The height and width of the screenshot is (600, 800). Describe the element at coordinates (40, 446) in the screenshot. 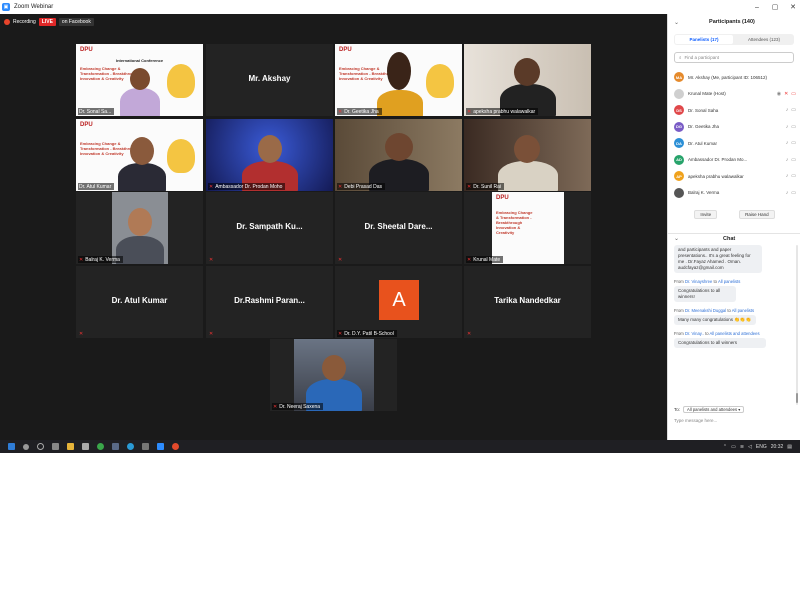

I see `cortana-icon` at that location.